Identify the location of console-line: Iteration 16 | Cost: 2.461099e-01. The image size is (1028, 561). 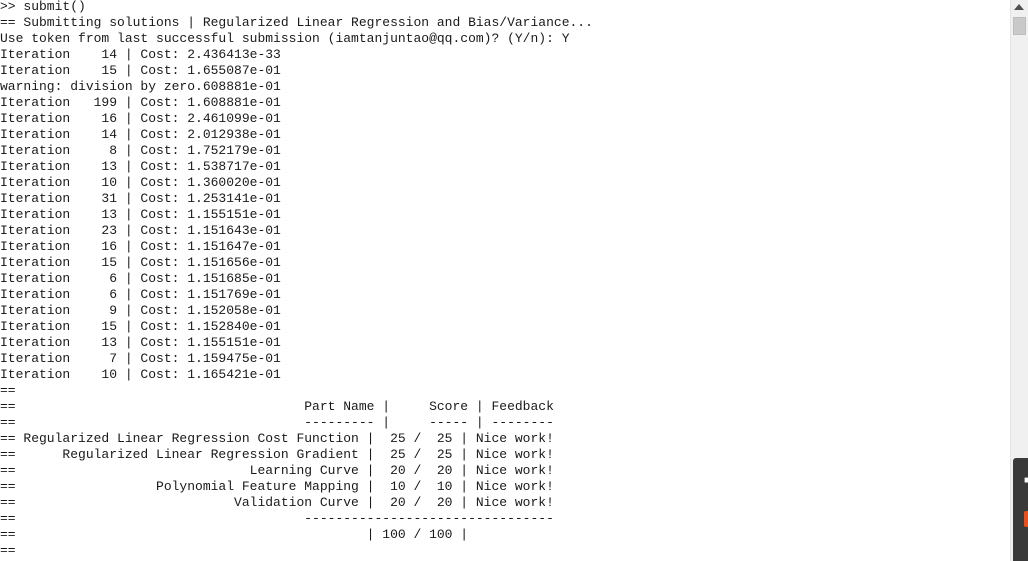
(140, 118).